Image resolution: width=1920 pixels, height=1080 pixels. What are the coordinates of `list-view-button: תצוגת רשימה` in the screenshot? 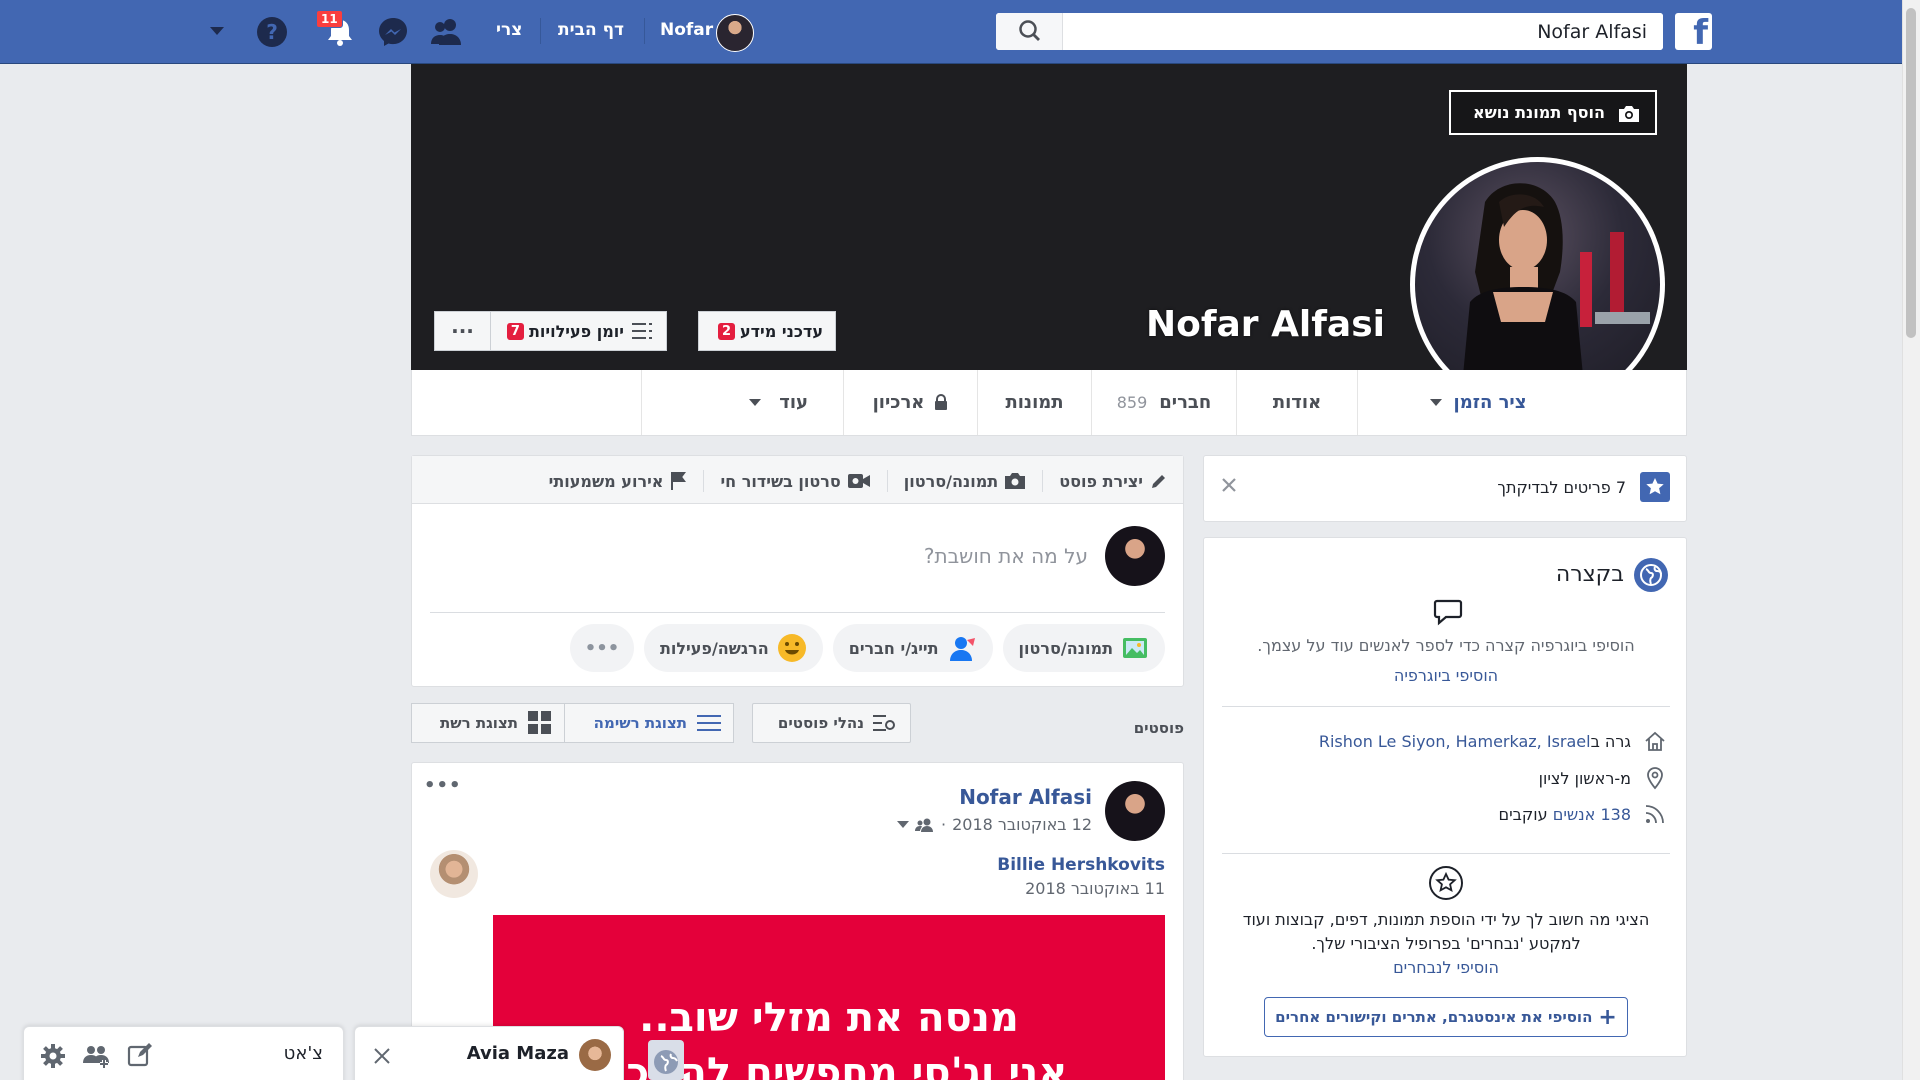 It's located at (649, 723).